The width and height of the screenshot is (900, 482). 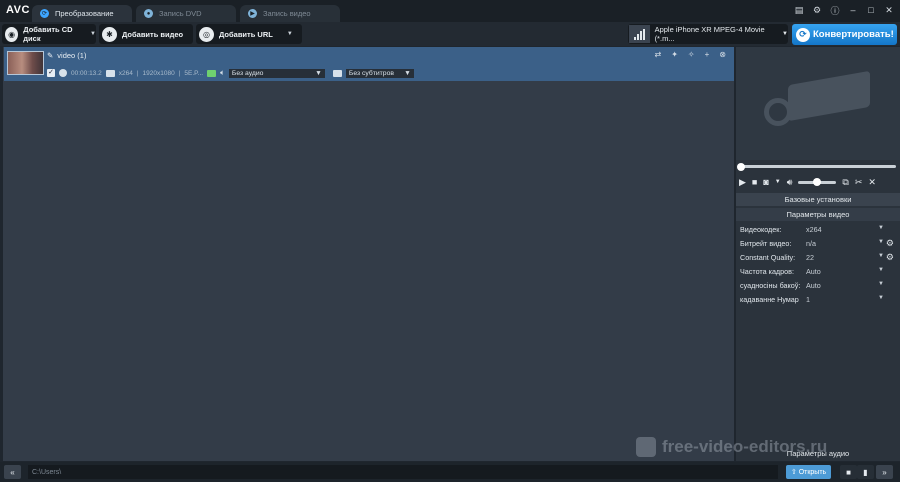 What do you see at coordinates (865, 472) in the screenshot?
I see `pause-button: ▮` at bounding box center [865, 472].